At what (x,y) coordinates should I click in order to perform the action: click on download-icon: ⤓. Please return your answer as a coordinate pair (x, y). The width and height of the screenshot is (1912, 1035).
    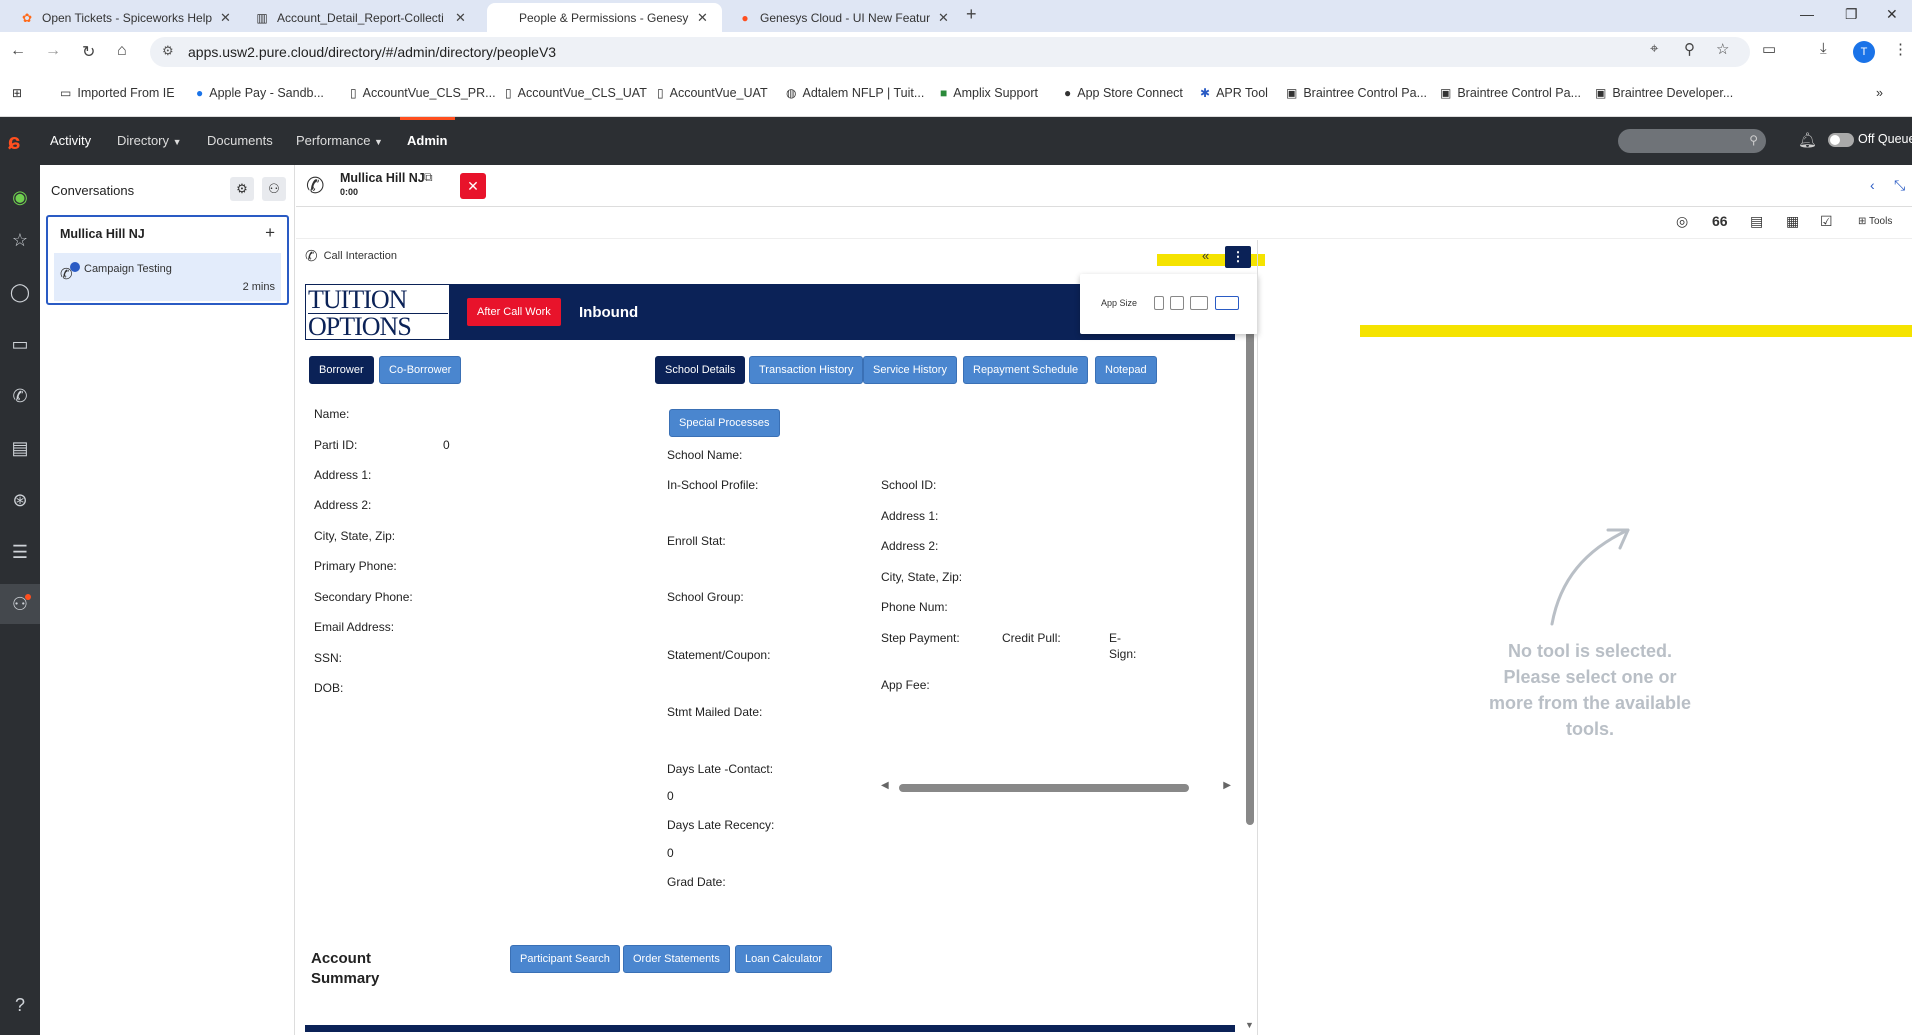
    Looking at the image, I should click on (1823, 48).